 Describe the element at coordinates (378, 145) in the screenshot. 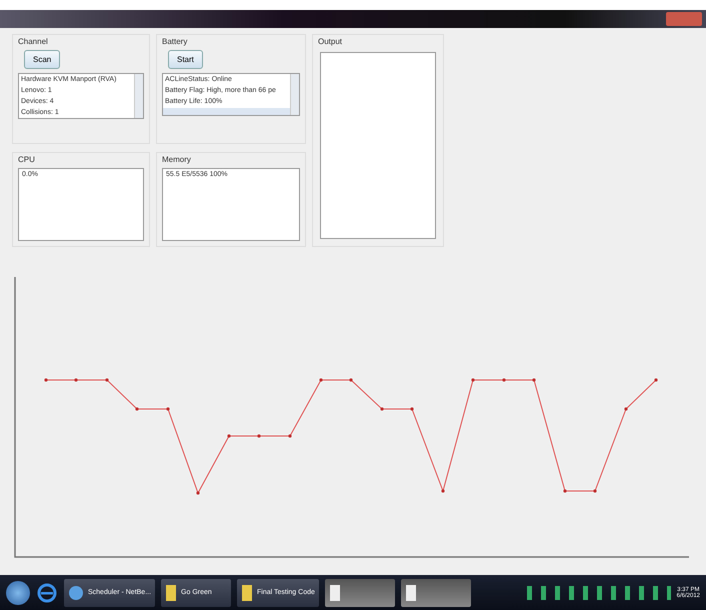

I see `output-area` at that location.